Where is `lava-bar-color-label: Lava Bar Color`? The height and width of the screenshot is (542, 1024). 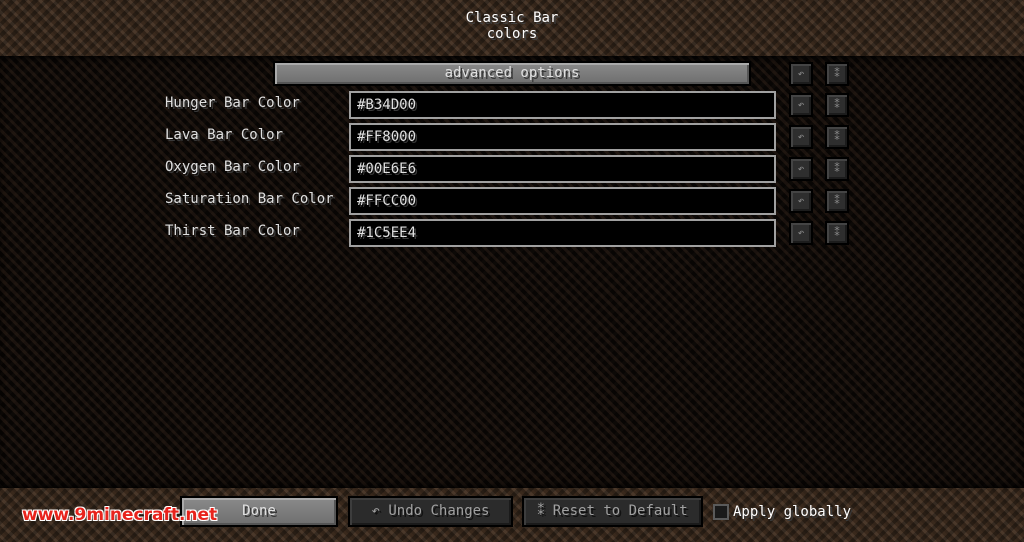
lava-bar-color-label: Lava Bar Color is located at coordinates (224, 135).